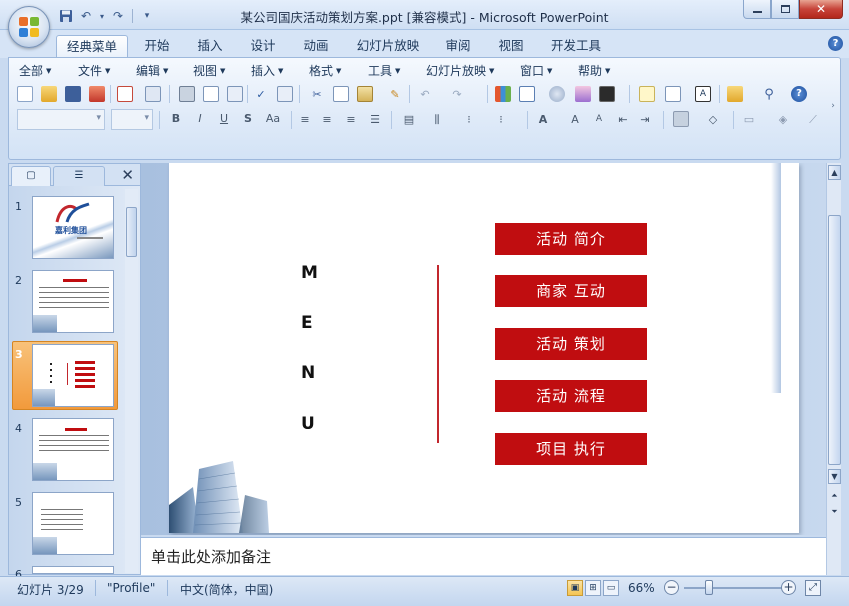 This screenshot has width=849, height=606. Describe the element at coordinates (783, 119) in the screenshot. I see `fill-icon: ◈` at that location.